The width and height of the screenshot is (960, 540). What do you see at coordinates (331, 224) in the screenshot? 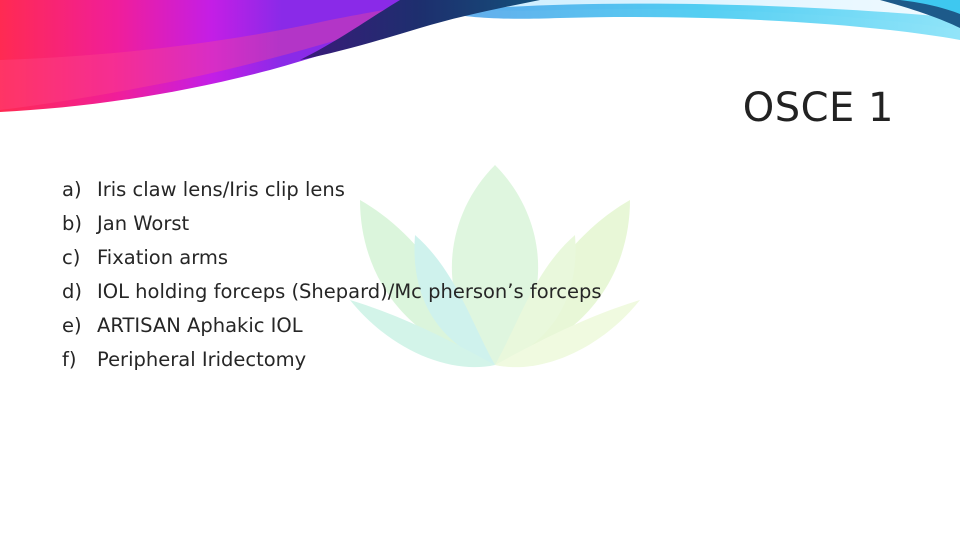
I see `list-item: b) Jan Worst` at bounding box center [331, 224].